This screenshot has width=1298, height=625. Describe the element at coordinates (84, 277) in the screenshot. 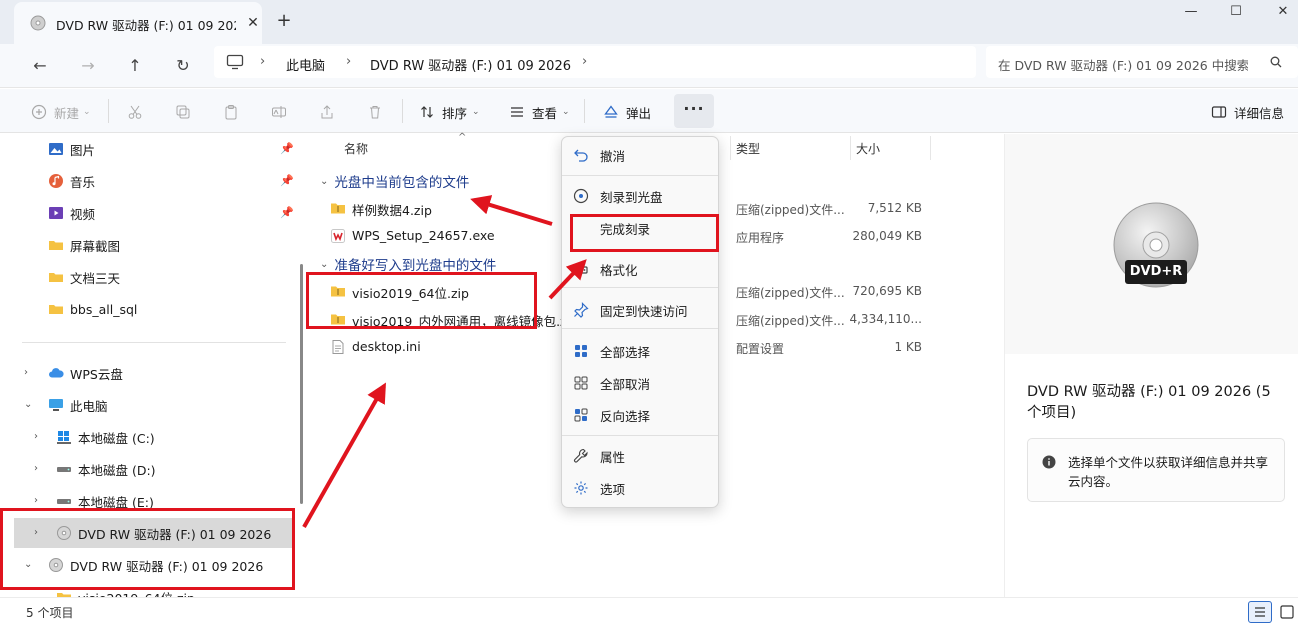

I see `nav-item-docs: 文档三天` at that location.